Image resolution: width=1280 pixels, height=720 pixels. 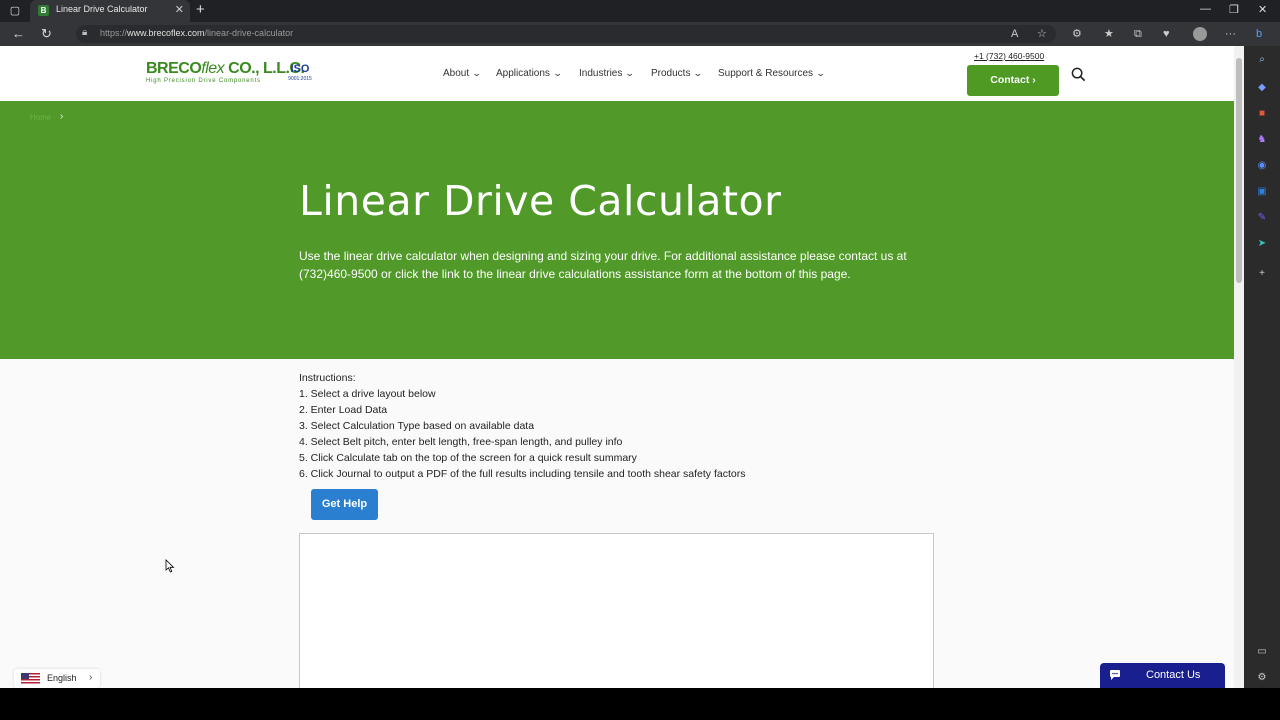 What do you see at coordinates (102, 9) in the screenshot?
I see `tab-title: Linear Drive Calculator` at bounding box center [102, 9].